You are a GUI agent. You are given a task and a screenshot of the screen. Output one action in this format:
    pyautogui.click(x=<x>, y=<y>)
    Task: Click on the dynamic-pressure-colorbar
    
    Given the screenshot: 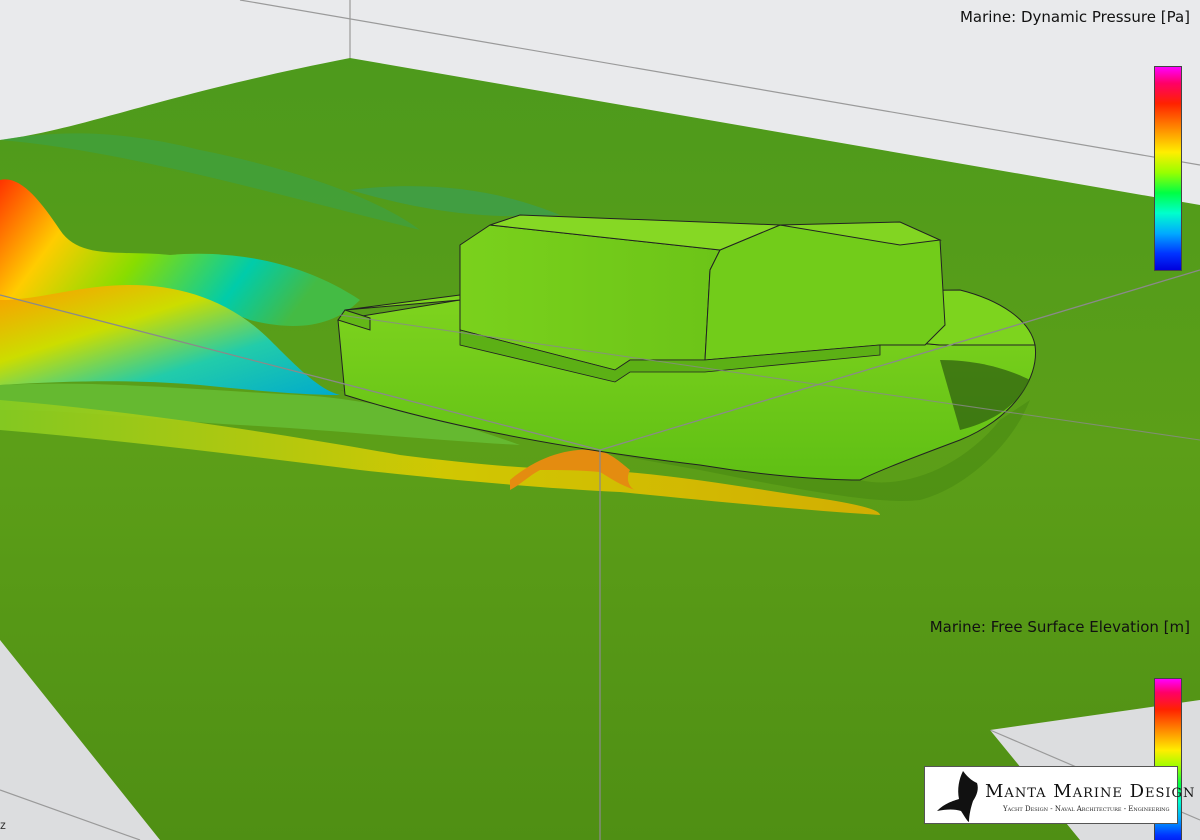 What is the action you would take?
    pyautogui.click(x=1168, y=168)
    